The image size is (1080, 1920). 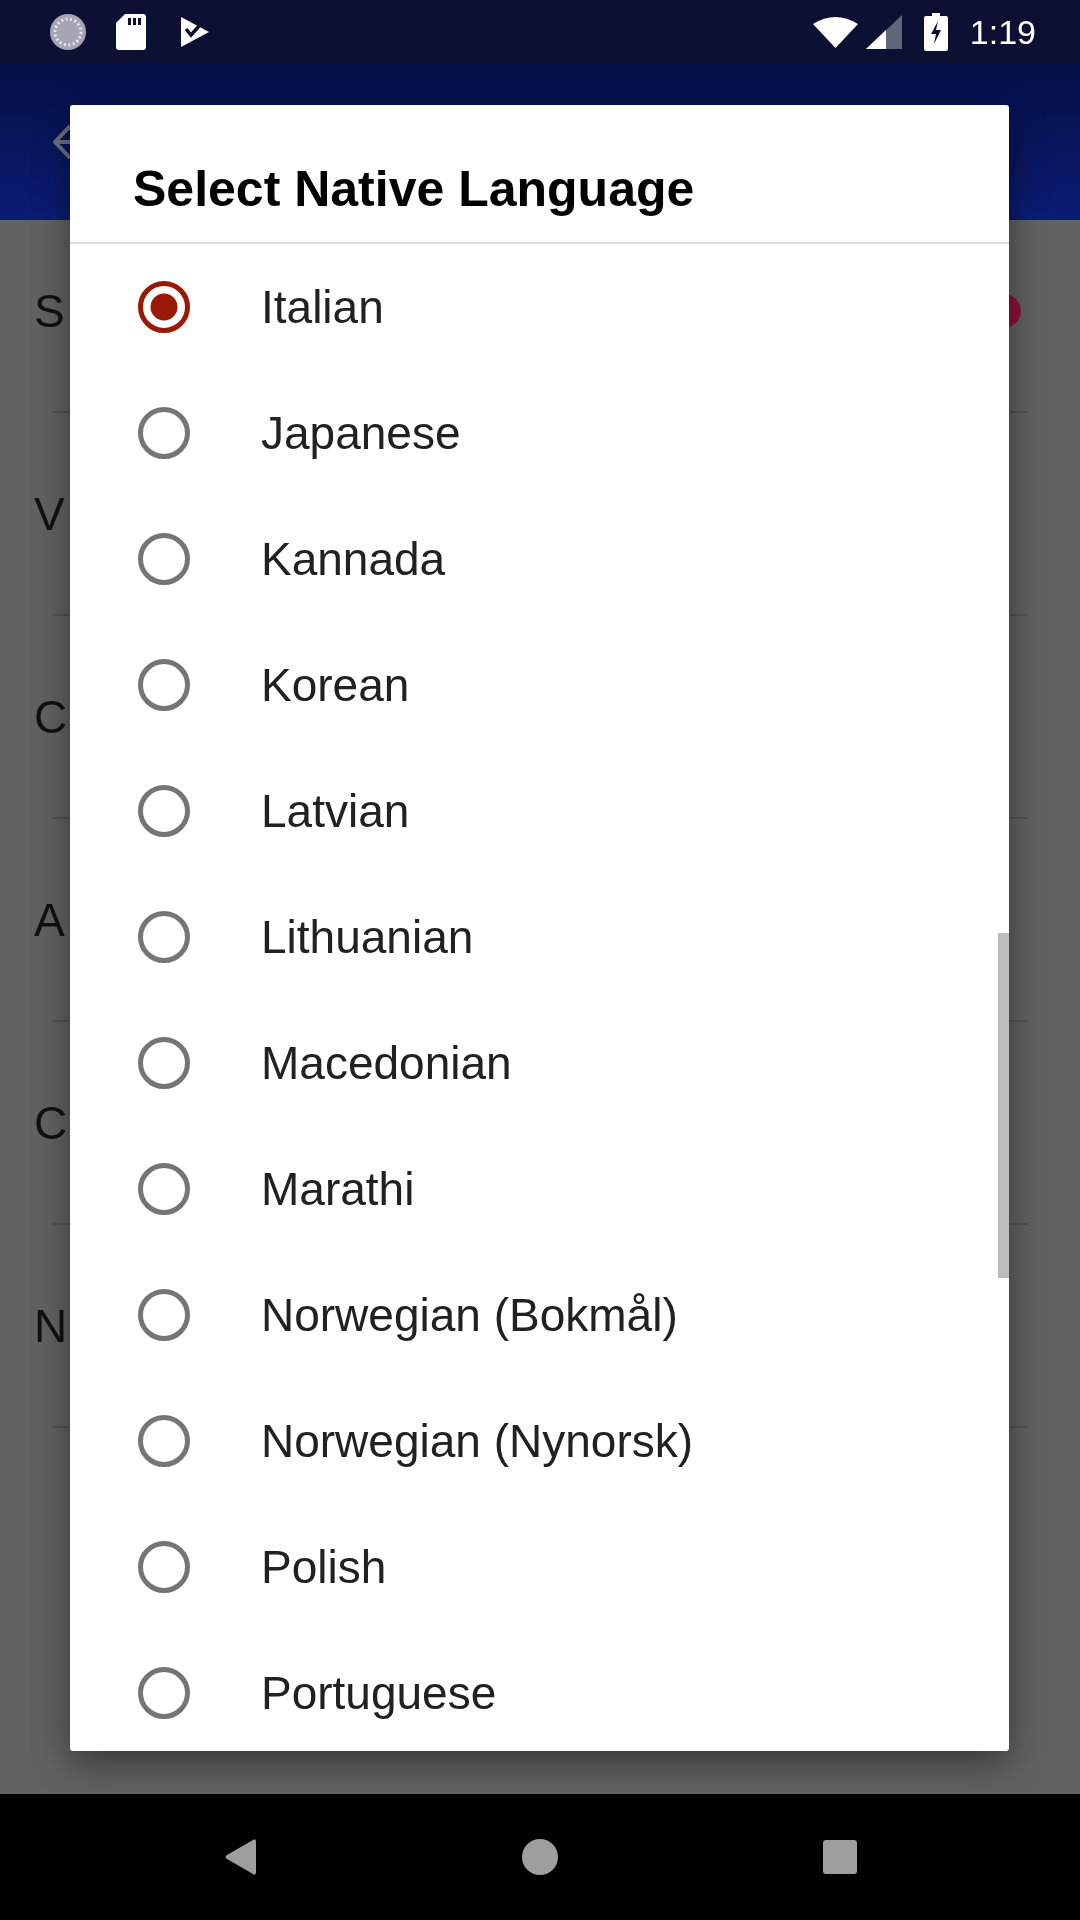 What do you see at coordinates (533, 1063) in the screenshot?
I see `language-option: Macedonian` at bounding box center [533, 1063].